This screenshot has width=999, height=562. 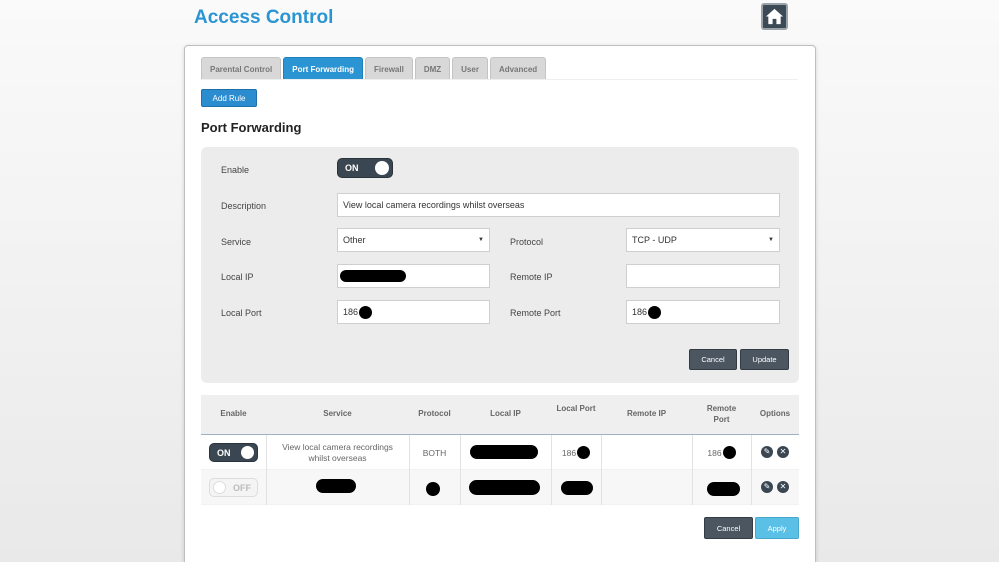 I want to click on row-protocol: BOTH, so click(x=434, y=452).